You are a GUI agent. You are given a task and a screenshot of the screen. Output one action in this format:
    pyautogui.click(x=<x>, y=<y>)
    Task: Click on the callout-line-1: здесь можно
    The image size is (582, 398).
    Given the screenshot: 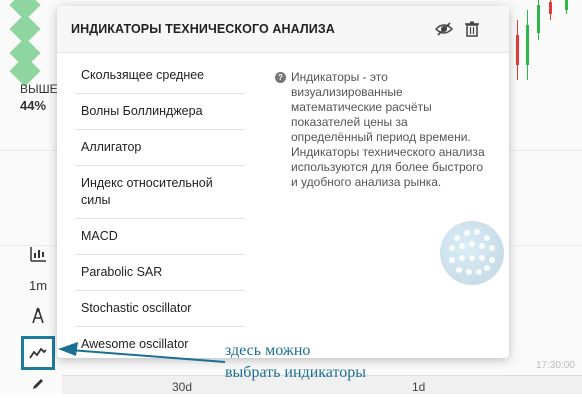 What is the action you would take?
    pyautogui.click(x=268, y=350)
    